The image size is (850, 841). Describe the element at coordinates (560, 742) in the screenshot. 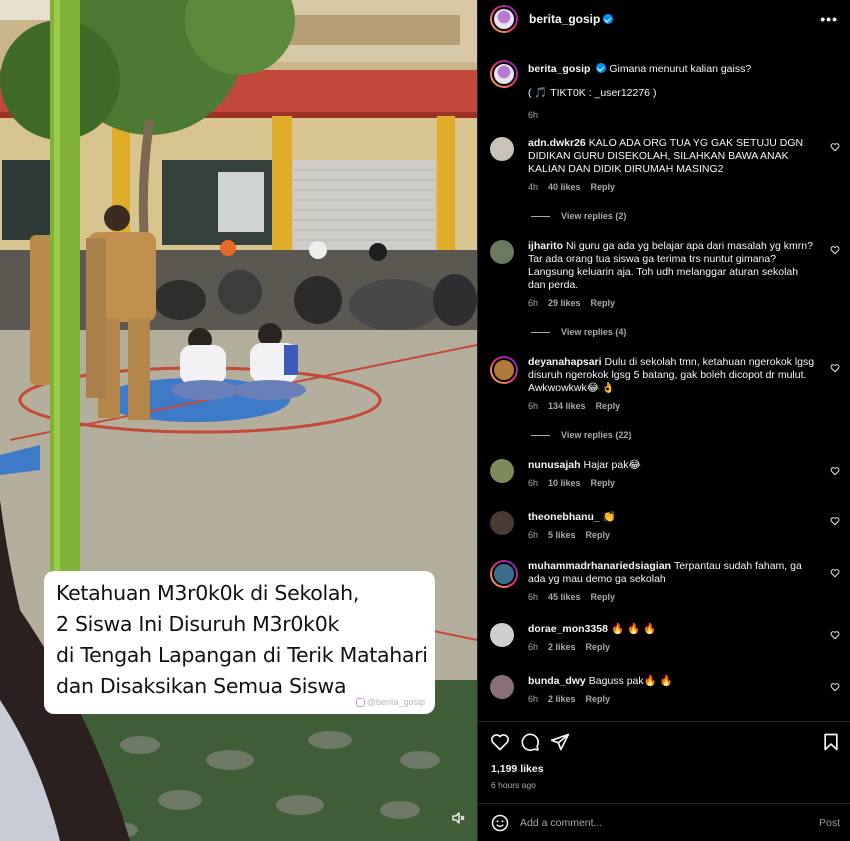

I see `share-icon` at that location.